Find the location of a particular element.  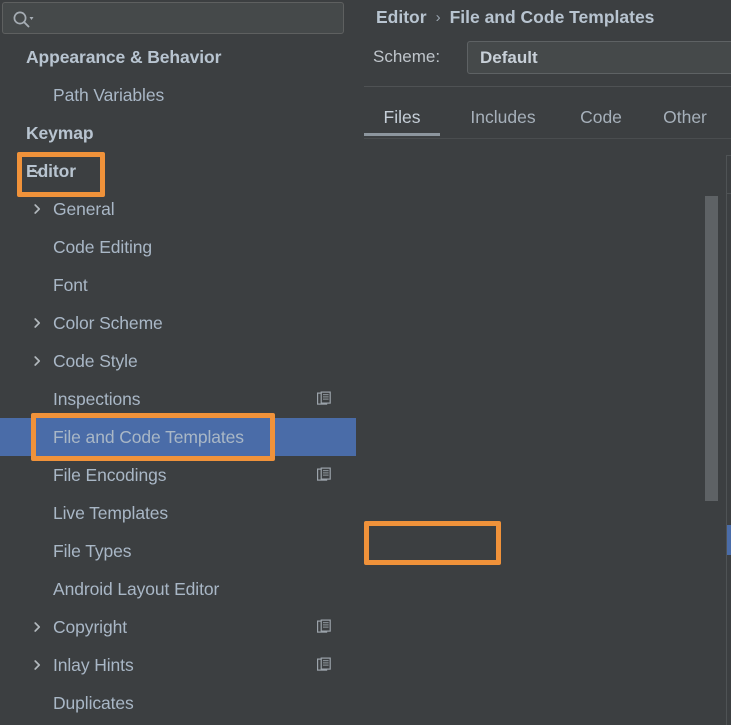

scheme-label: Scheme: is located at coordinates (407, 56).